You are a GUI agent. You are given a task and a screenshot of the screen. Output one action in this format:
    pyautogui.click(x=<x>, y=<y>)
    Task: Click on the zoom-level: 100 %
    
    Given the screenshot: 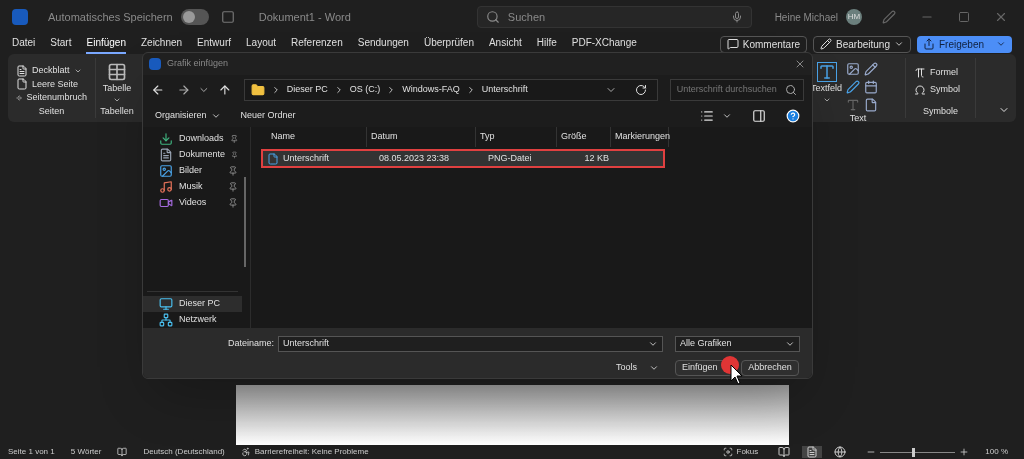 What is the action you would take?
    pyautogui.click(x=996, y=452)
    